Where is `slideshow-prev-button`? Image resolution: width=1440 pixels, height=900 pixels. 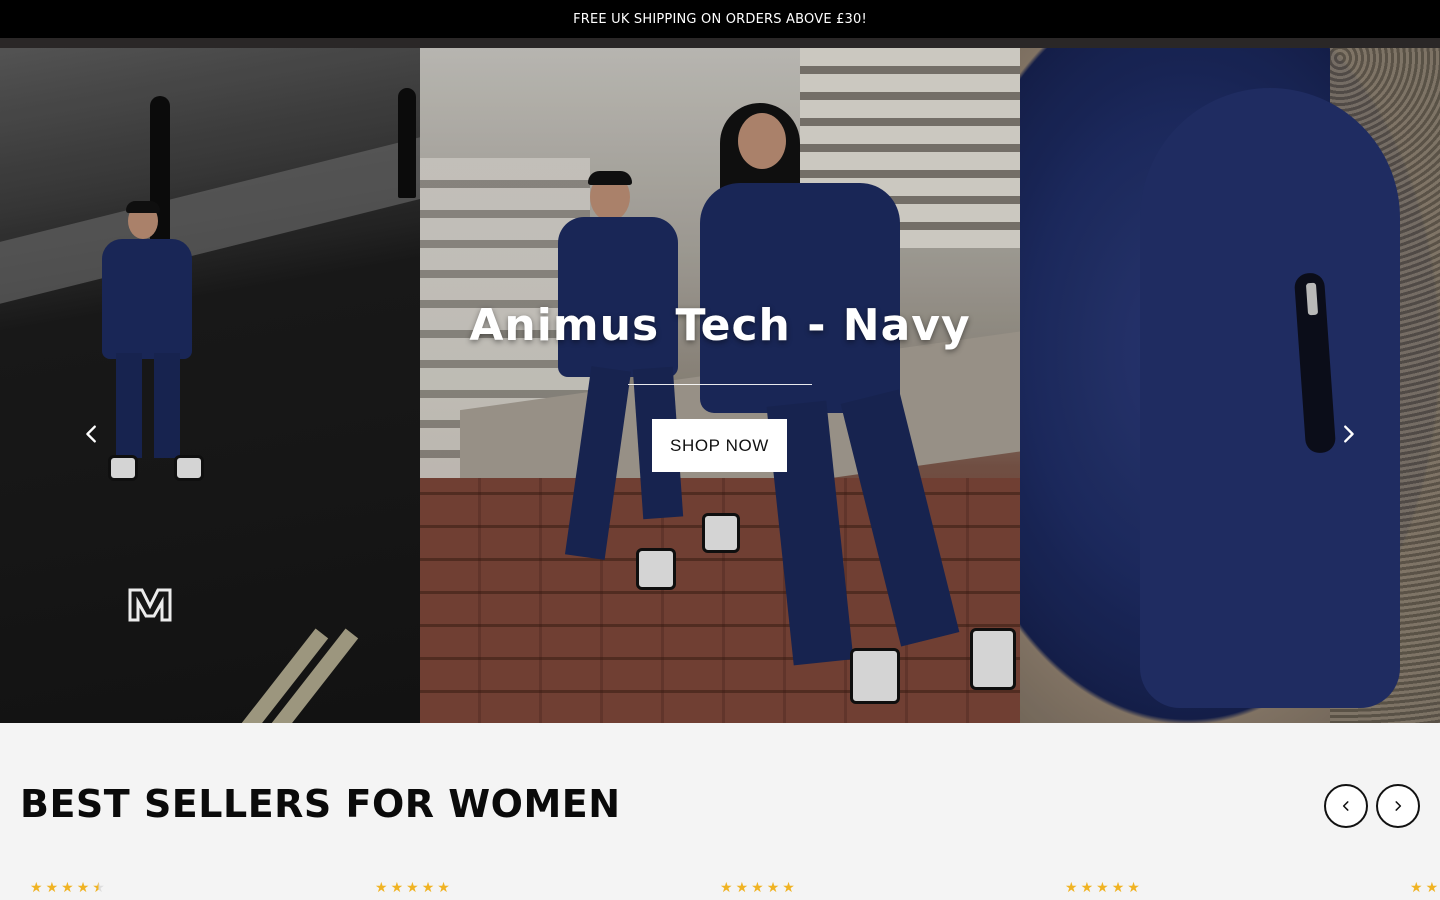
slideshow-prev-button is located at coordinates (92, 434).